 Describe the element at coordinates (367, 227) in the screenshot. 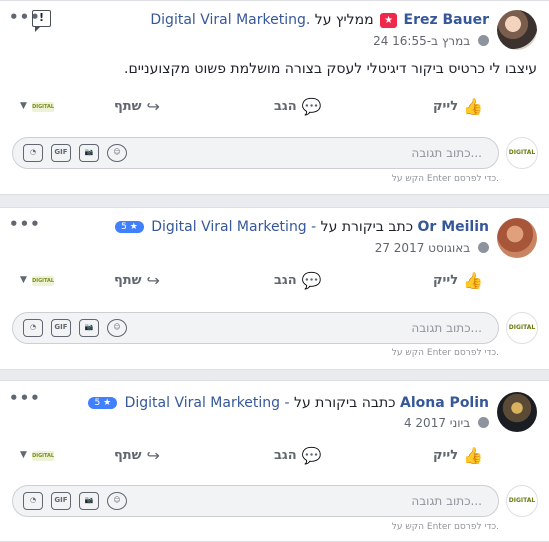

I see `post-verb: כתב ביקורת על` at that location.